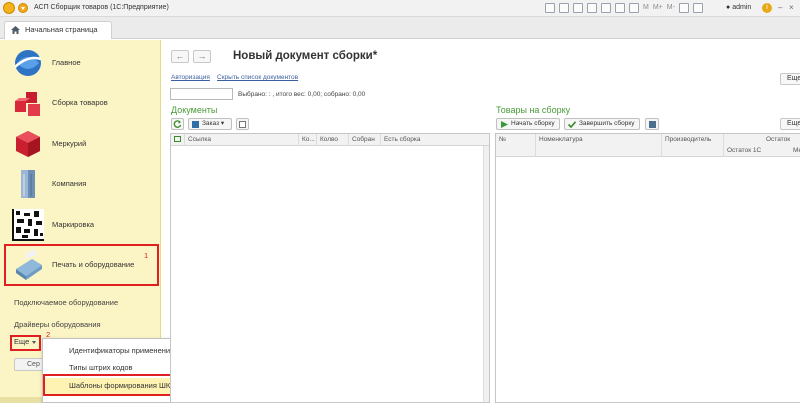 Image resolution: width=800 pixels, height=403 pixels. Describe the element at coordinates (27, 104) in the screenshot. I see `cubes-icon` at that location.